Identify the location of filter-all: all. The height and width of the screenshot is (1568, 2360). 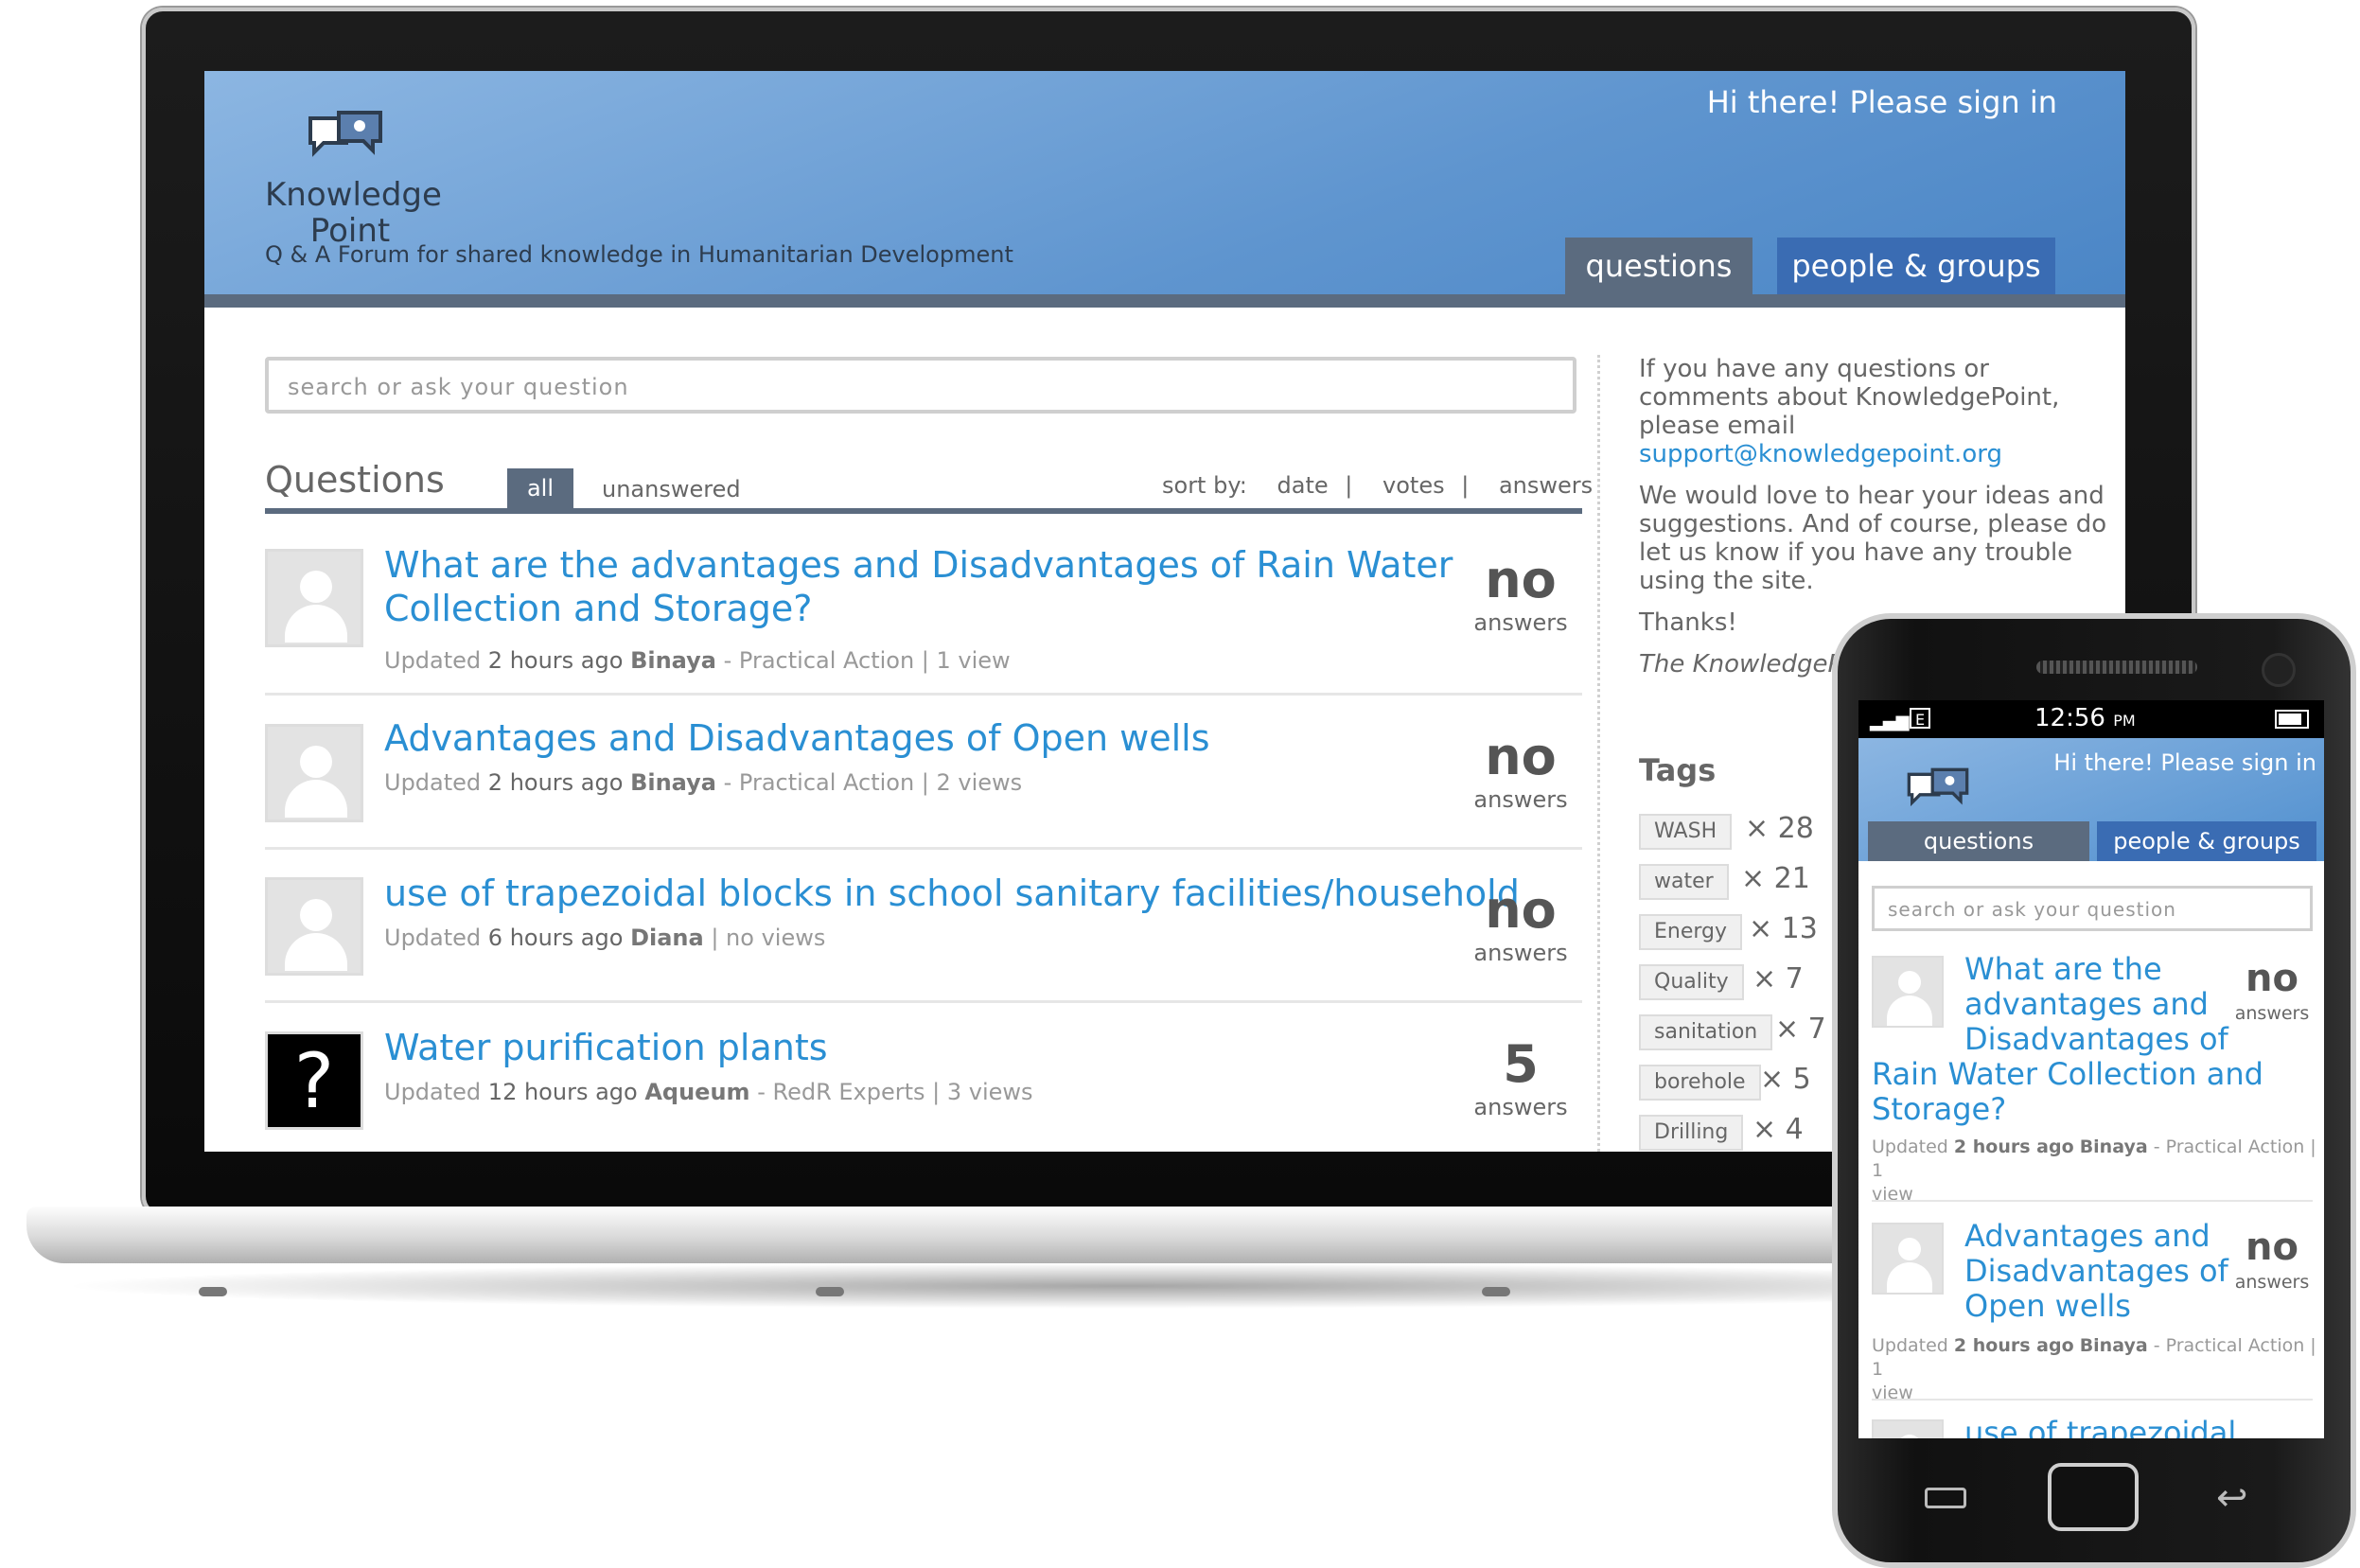
(540, 488).